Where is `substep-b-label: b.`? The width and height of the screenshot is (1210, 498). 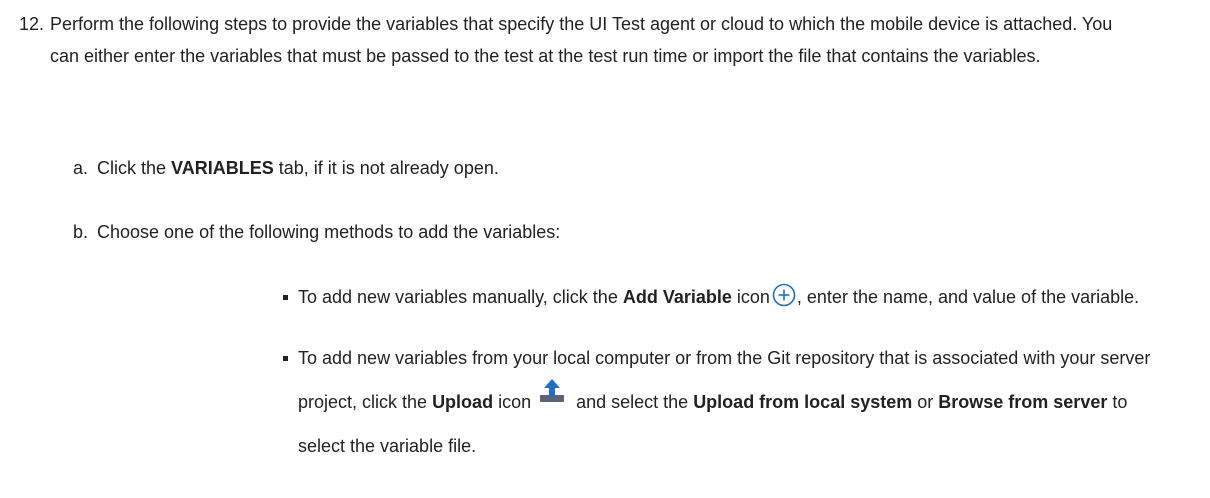
substep-b-label: b. is located at coordinates (81, 232).